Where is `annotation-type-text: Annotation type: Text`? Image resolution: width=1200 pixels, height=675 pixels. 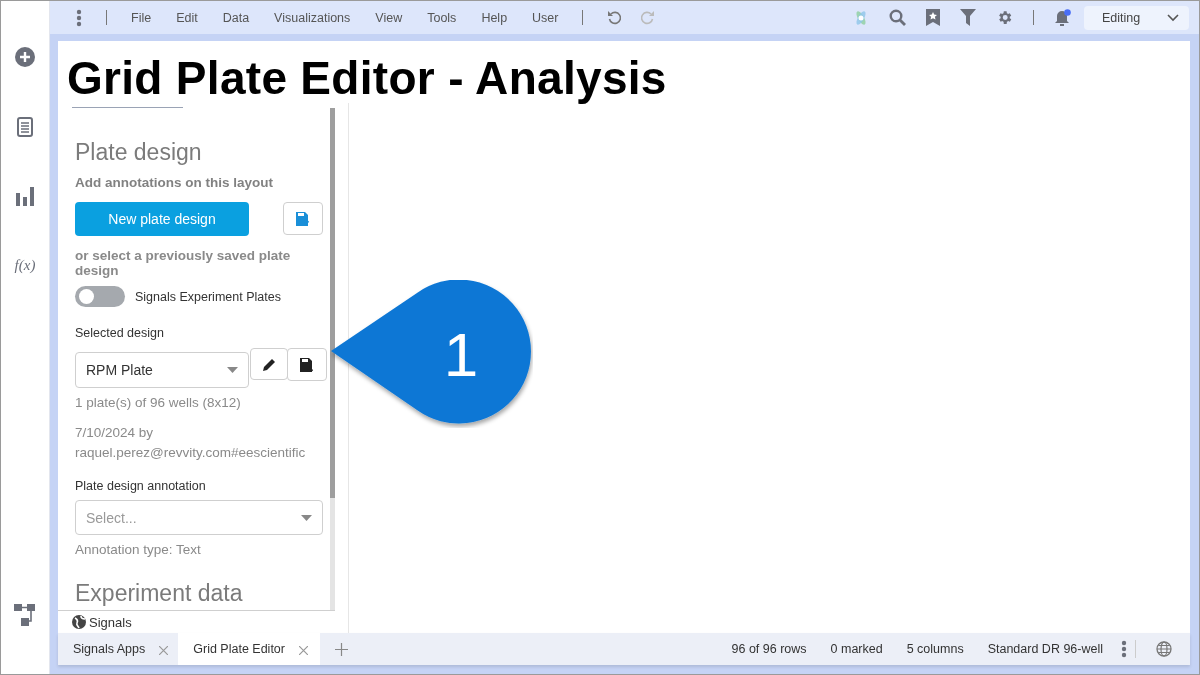
annotation-type-text: Annotation type: Text is located at coordinates (138, 549).